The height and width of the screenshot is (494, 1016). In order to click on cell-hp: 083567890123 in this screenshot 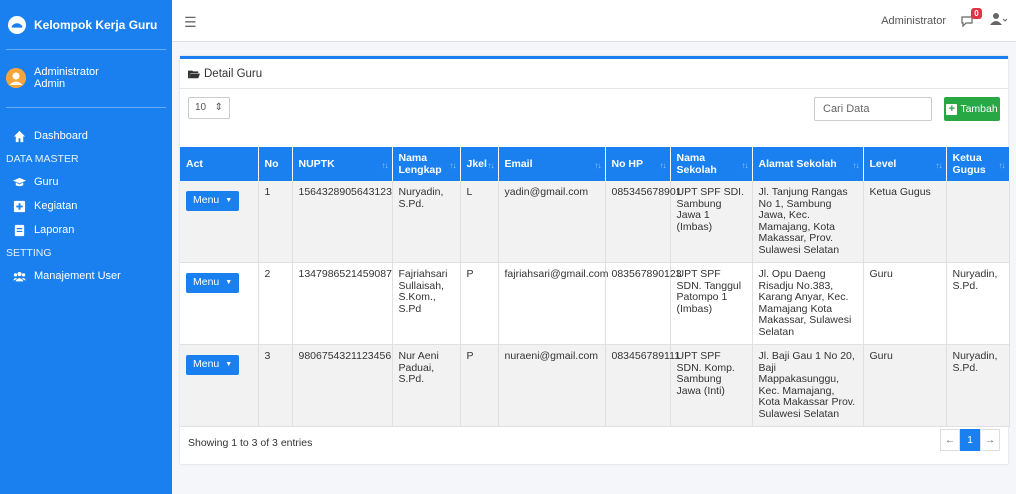, I will do `click(643, 303)`.